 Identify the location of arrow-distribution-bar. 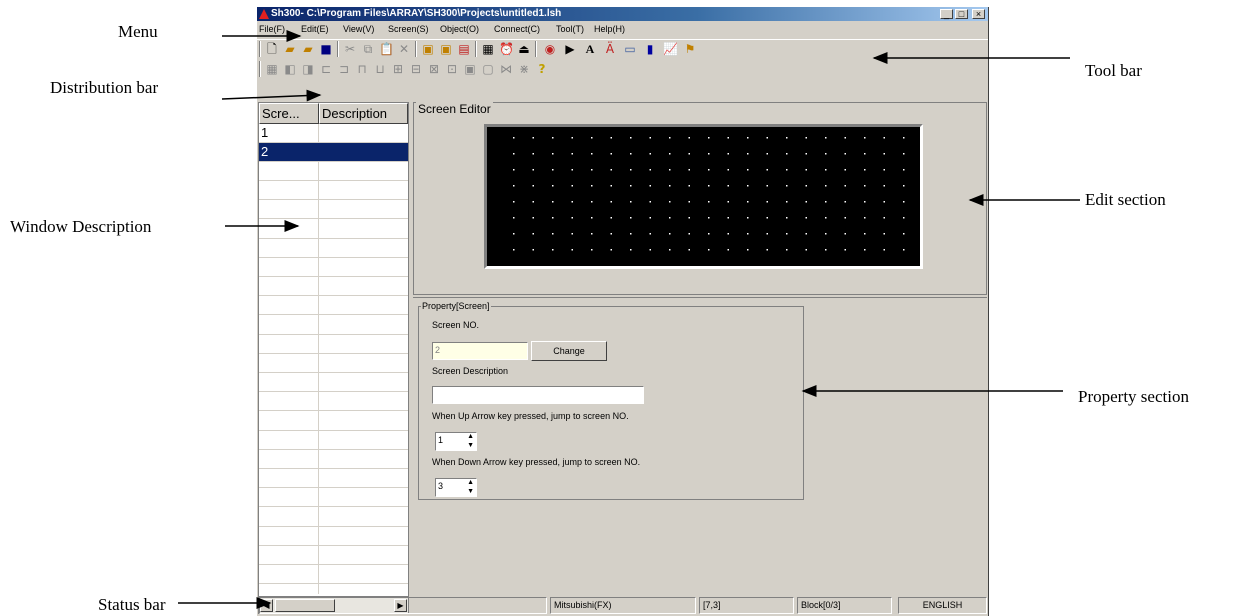
(271, 95).